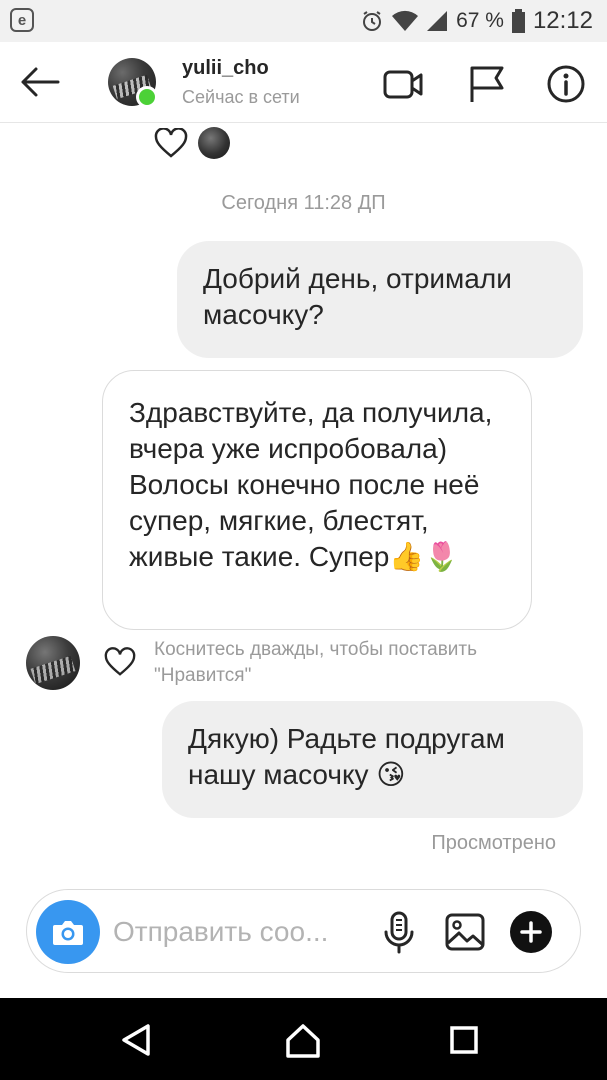  Describe the element at coordinates (53, 663) in the screenshot. I see `sender-avatar` at that location.